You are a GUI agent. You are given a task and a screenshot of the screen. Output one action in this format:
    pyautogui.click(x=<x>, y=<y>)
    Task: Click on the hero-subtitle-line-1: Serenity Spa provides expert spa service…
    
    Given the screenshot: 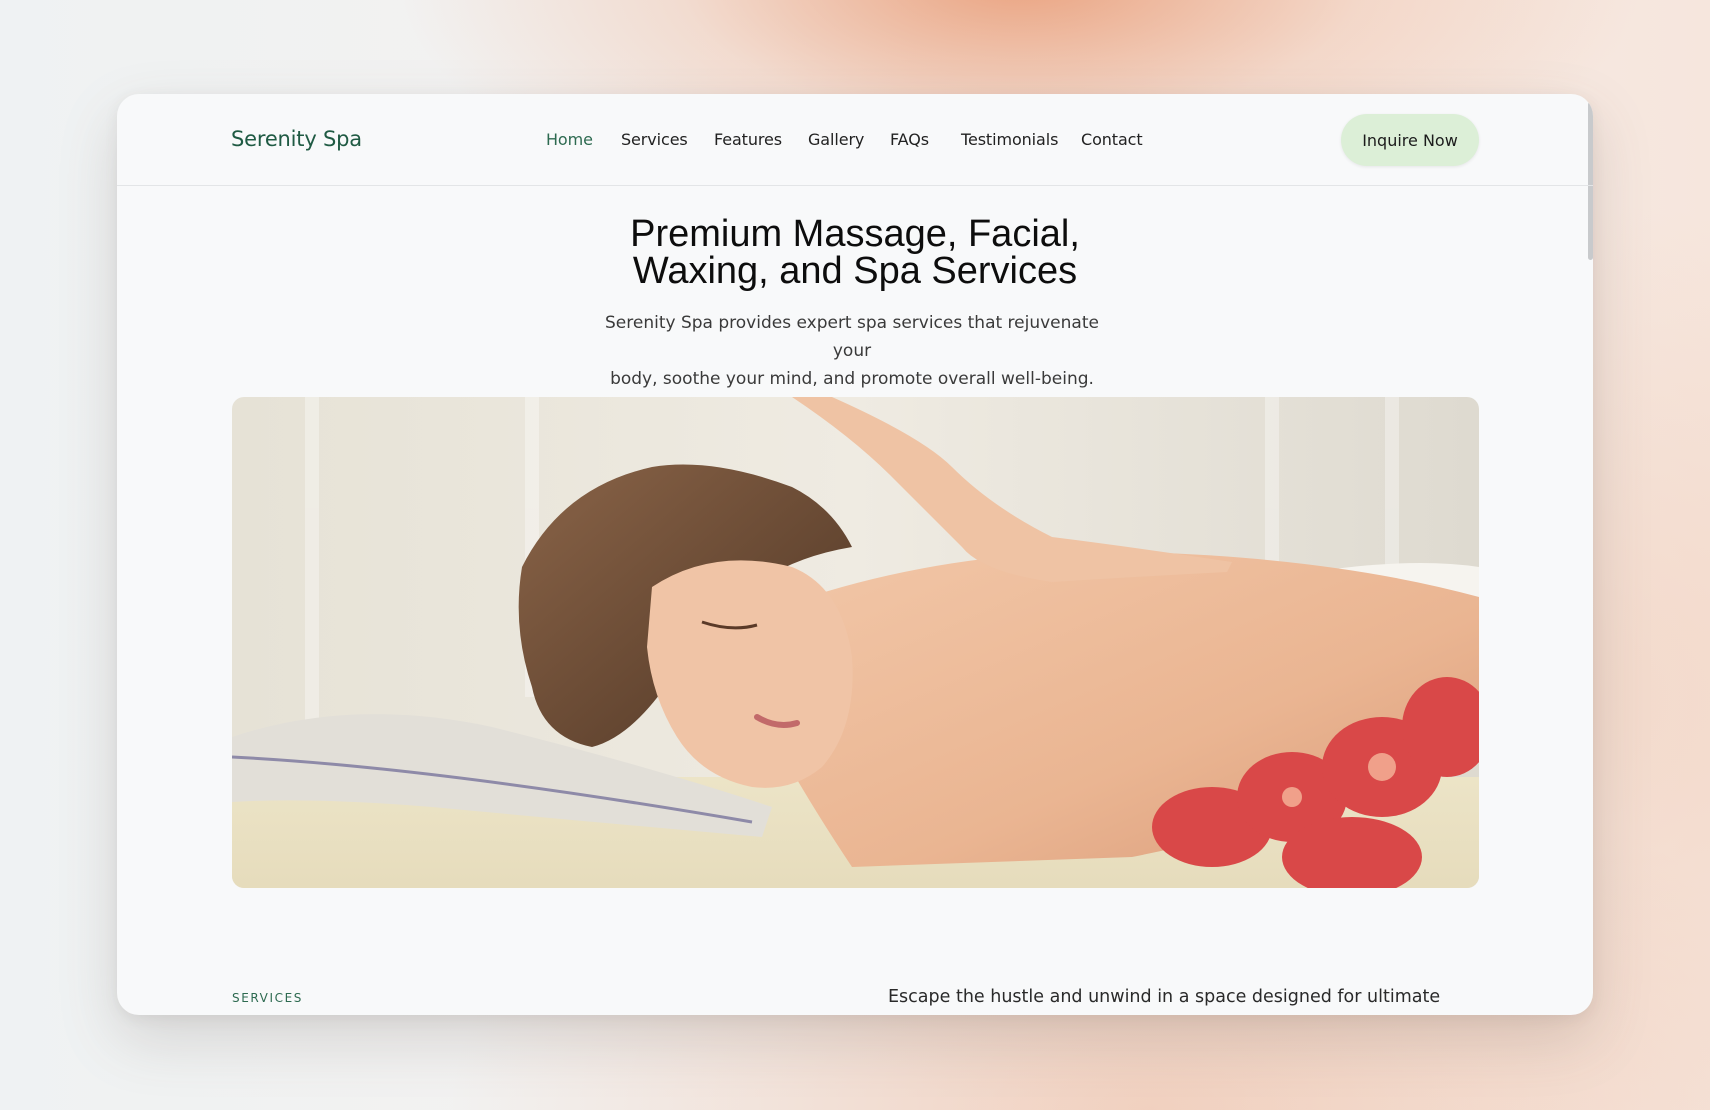 What is the action you would take?
    pyautogui.click(x=852, y=337)
    